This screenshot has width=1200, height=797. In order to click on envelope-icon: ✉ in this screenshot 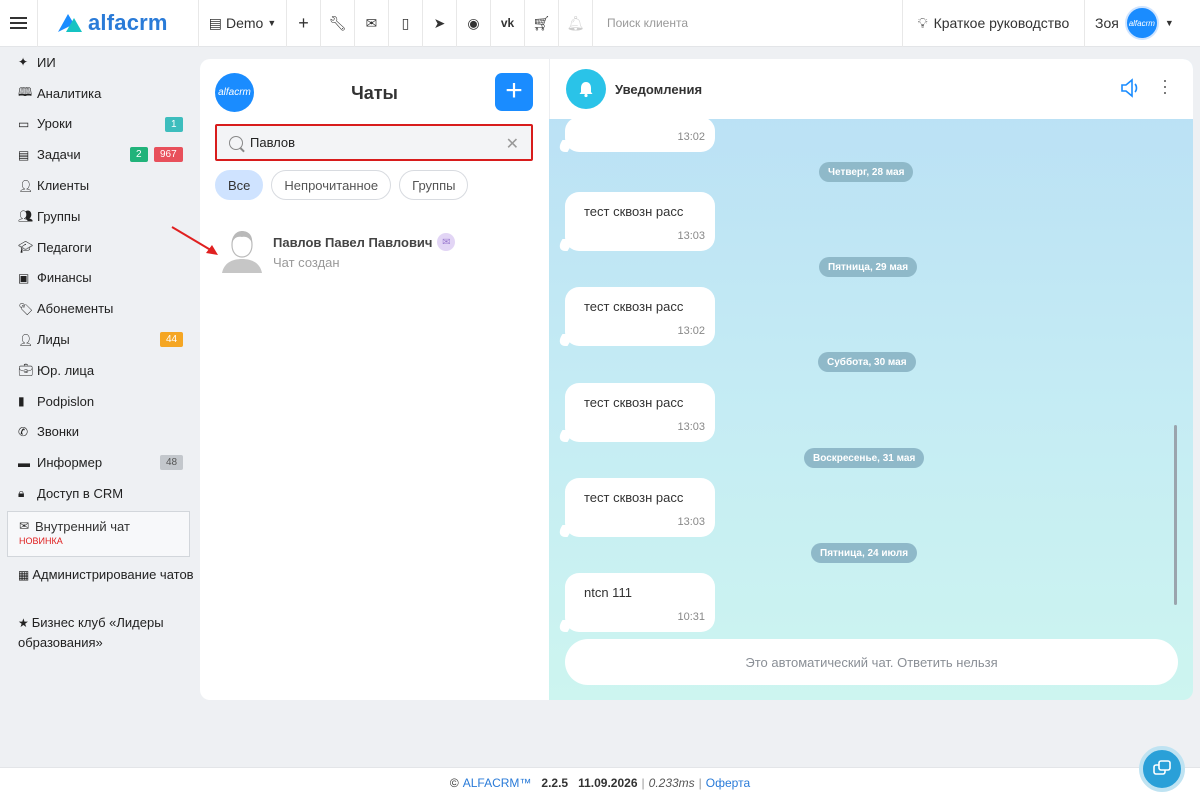, I will do `click(24, 526)`.